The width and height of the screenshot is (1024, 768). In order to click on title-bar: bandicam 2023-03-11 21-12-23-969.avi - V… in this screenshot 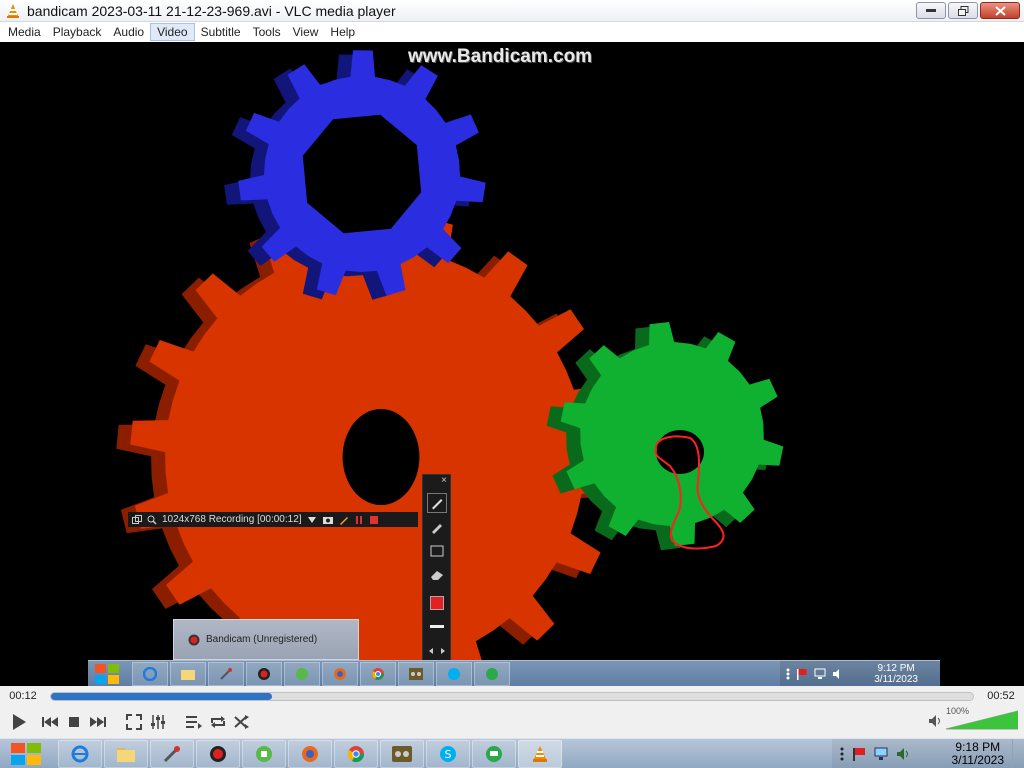, I will do `click(512, 11)`.